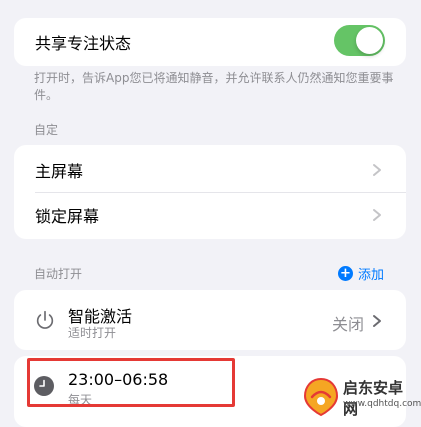 Image resolution: width=421 pixels, height=427 pixels. What do you see at coordinates (214, 86) in the screenshot?
I see `share-focus-note: 打开时，告诉App您已将通知静音，并允许联系人仍然通知您重要事件。` at bounding box center [214, 86].